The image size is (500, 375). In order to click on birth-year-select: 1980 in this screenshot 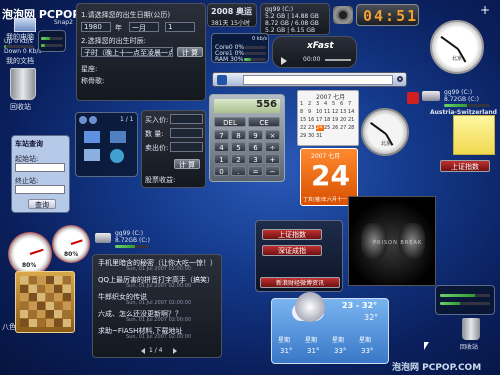, I will do `click(96, 27)`.